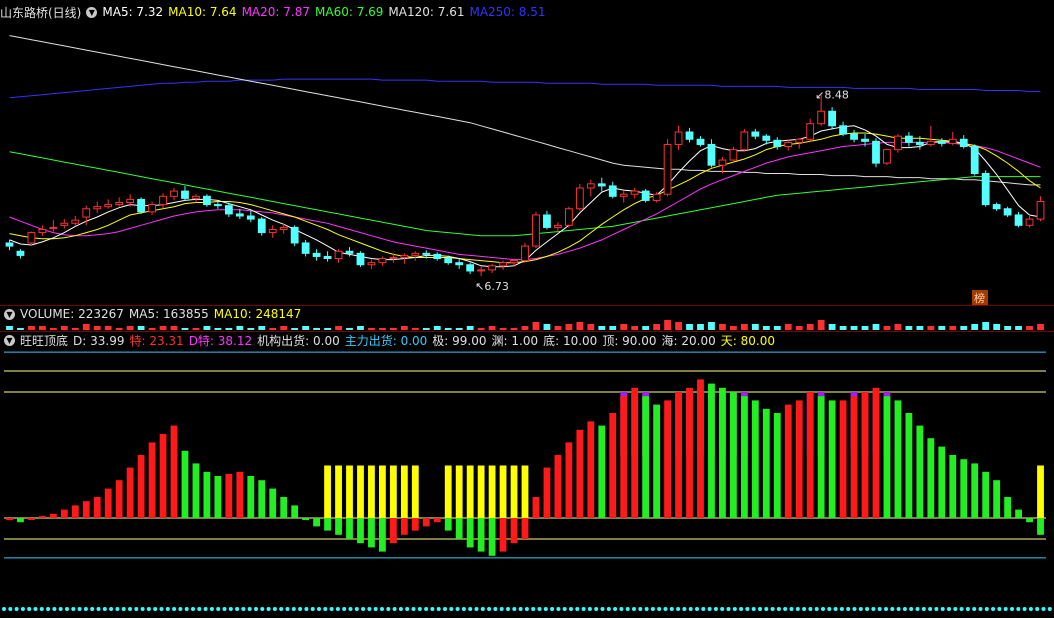 The height and width of the screenshot is (618, 1054). What do you see at coordinates (492, 286) in the screenshot?
I see `low-price-label: ↖6.73` at bounding box center [492, 286].